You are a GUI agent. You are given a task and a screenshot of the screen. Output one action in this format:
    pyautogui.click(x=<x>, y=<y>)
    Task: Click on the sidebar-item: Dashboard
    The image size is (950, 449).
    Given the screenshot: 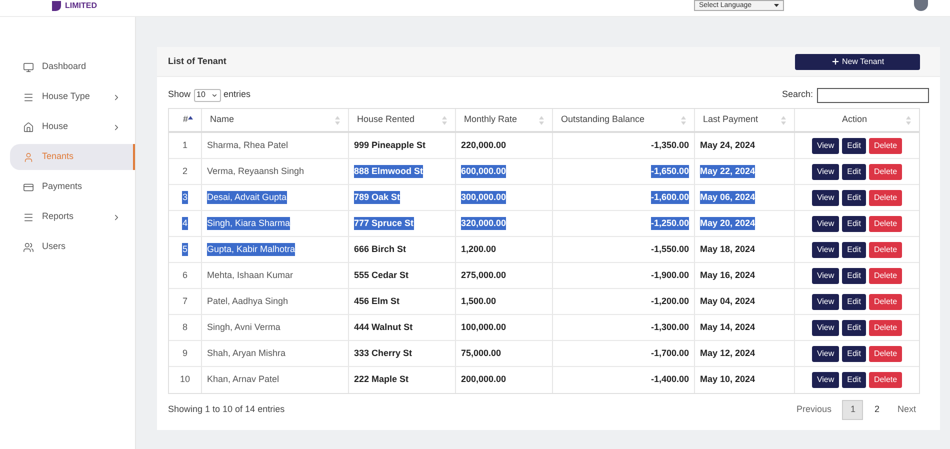 What is the action you would take?
    pyautogui.click(x=72, y=67)
    